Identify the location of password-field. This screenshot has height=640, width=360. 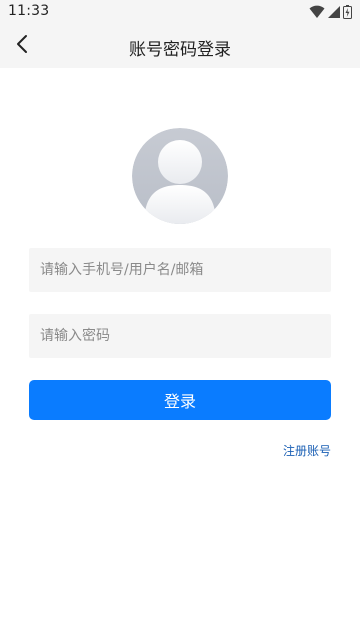
(180, 336).